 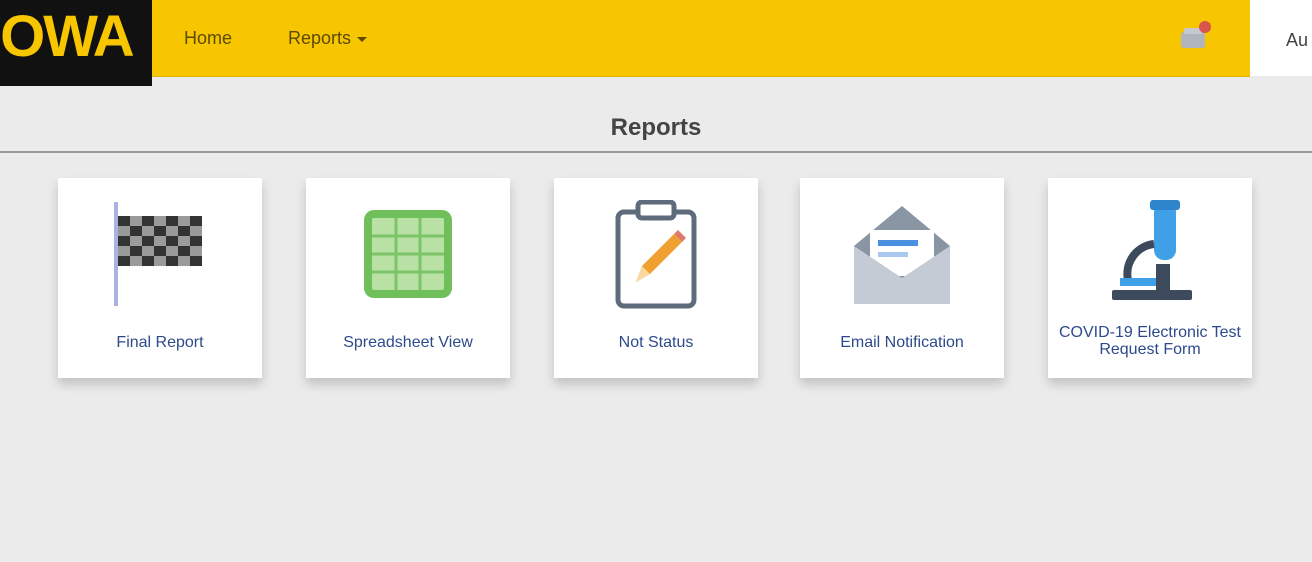 I want to click on tile-email-notification: Email Notification, so click(x=902, y=278).